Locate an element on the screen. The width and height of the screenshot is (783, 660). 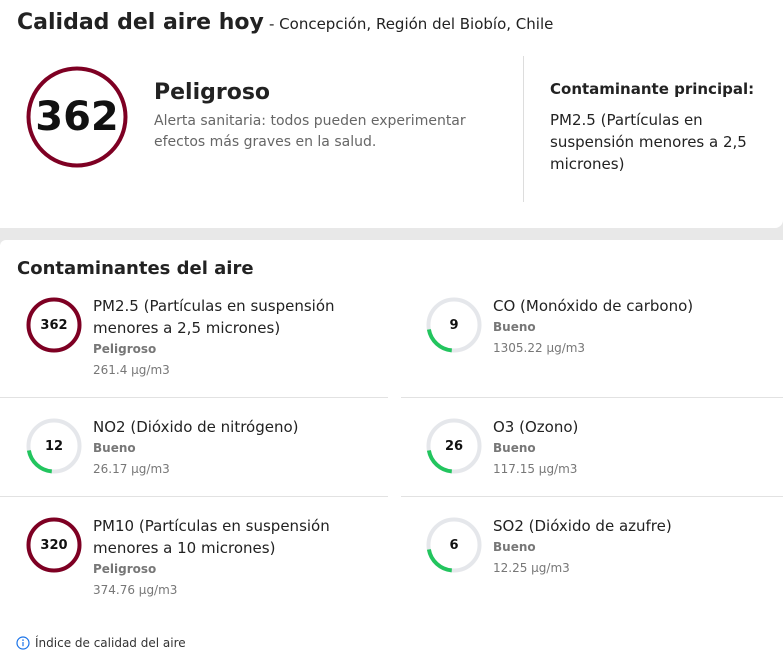
vertical-divider is located at coordinates (523, 129).